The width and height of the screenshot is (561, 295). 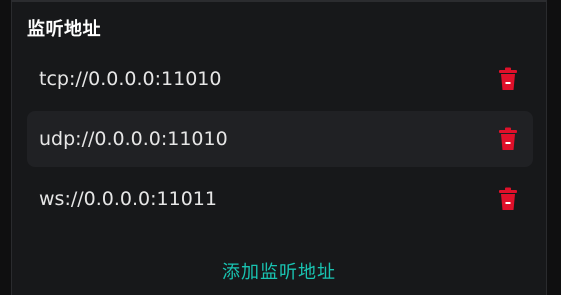 What do you see at coordinates (279, 1) in the screenshot?
I see `panel-top-border` at bounding box center [279, 1].